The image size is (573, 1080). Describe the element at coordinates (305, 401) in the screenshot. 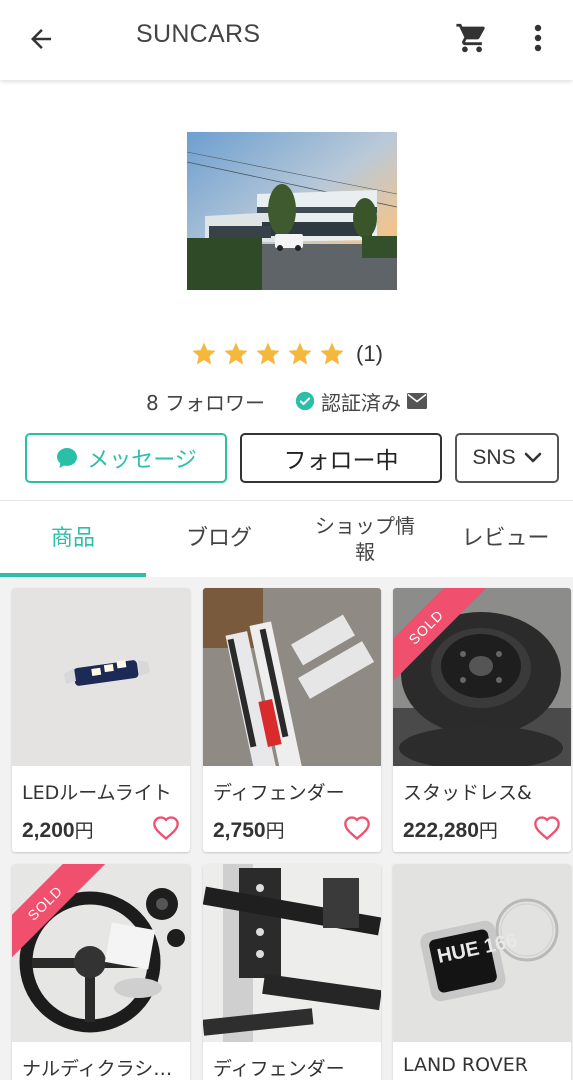

I see `check-circle-icon` at that location.